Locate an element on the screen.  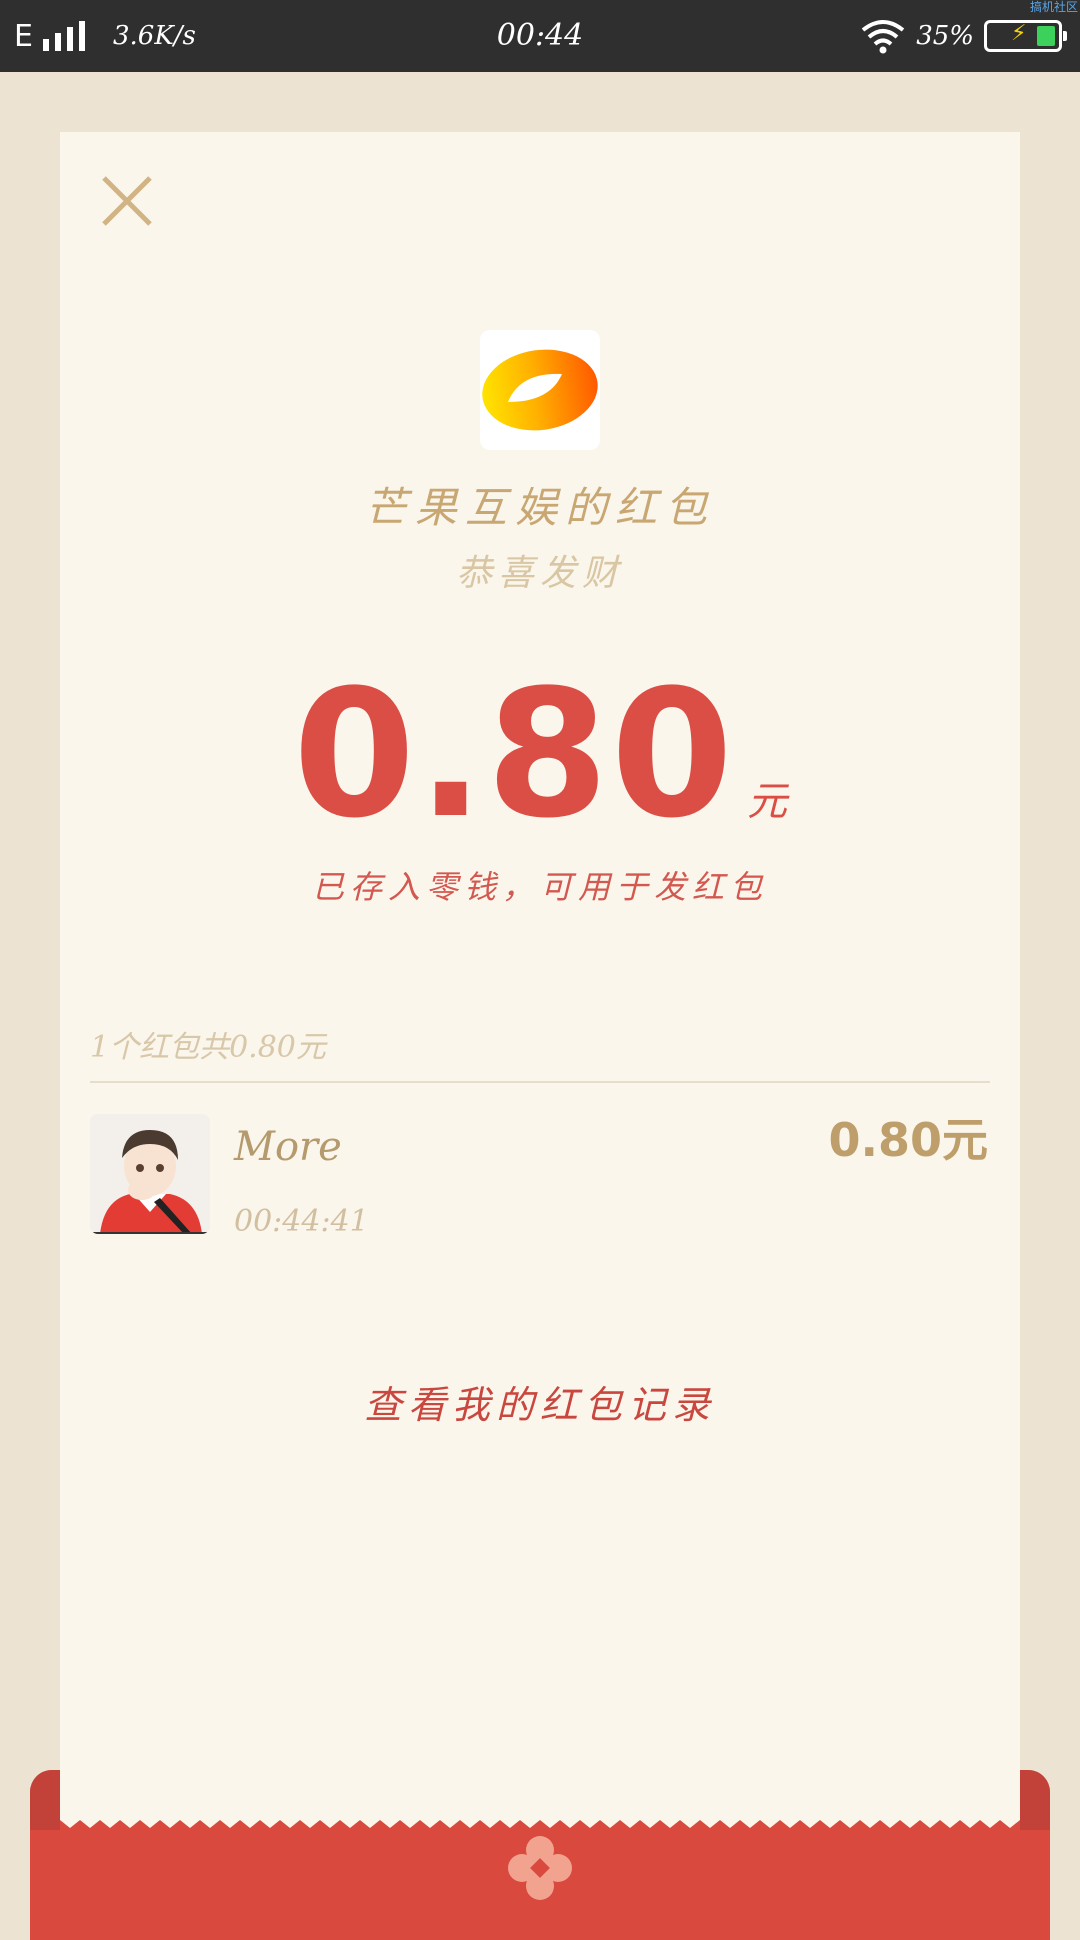
amount-row: 0.80 元 is located at coordinates (540, 755).